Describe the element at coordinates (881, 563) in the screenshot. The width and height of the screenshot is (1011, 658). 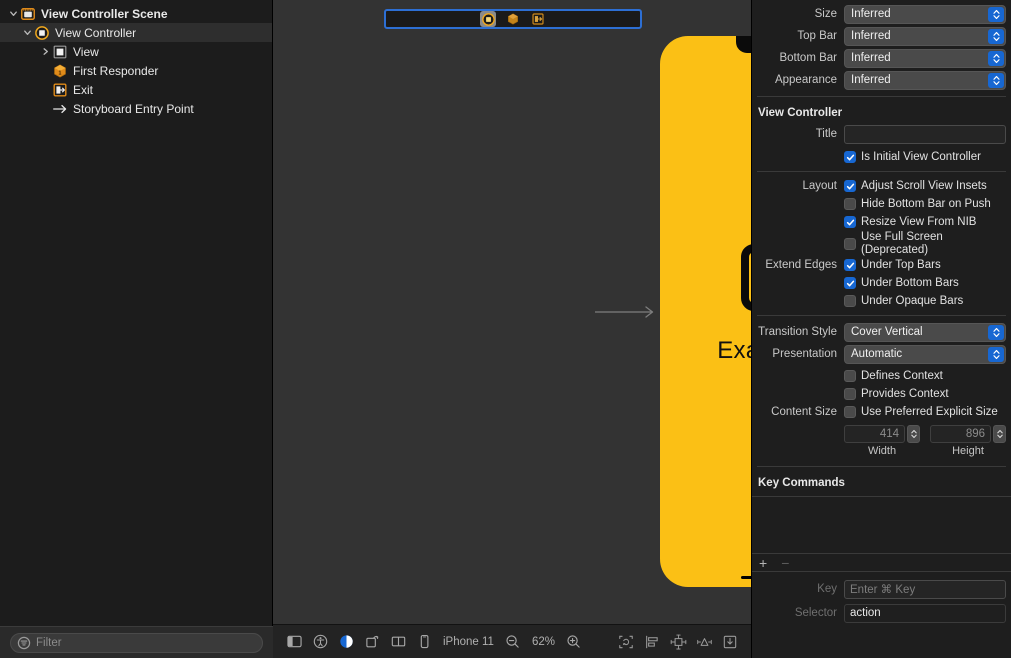
I see `key-commands-add-bar: + −` at that location.